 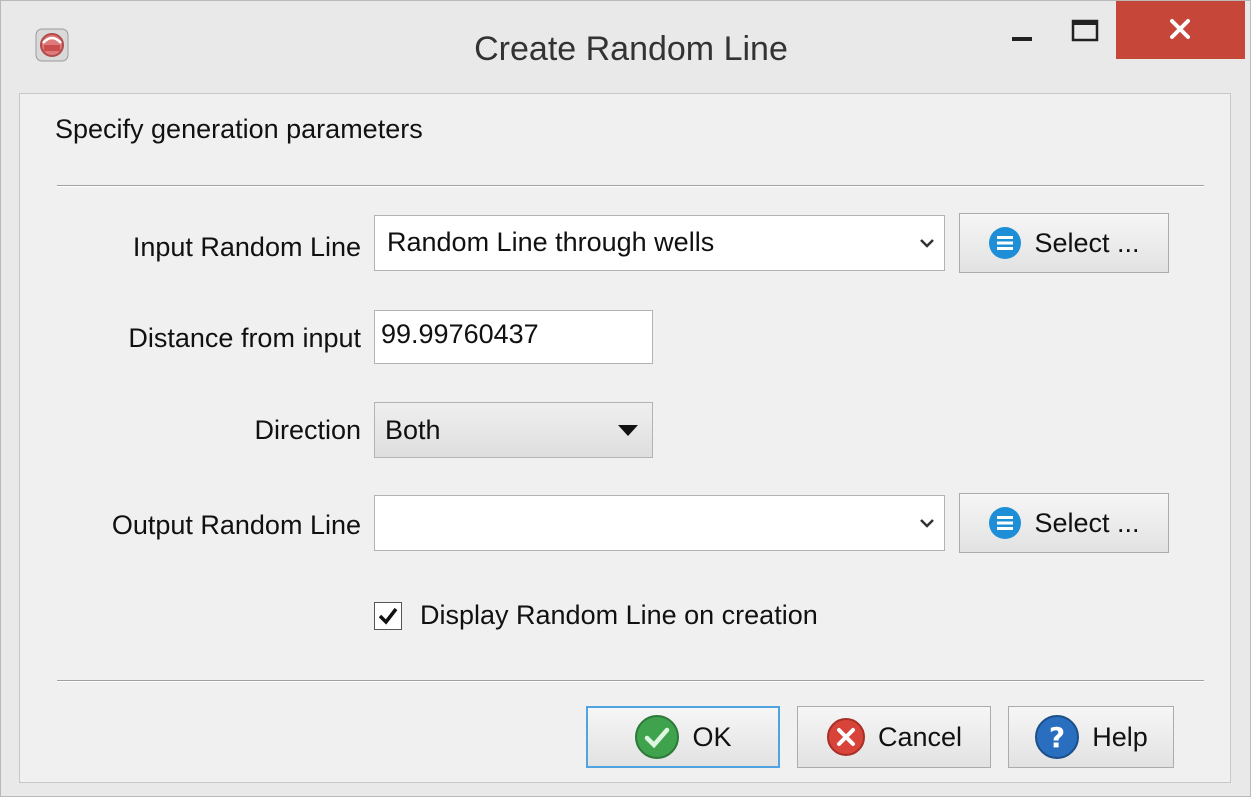 I want to click on cancel-button: Cancel, so click(x=894, y=737).